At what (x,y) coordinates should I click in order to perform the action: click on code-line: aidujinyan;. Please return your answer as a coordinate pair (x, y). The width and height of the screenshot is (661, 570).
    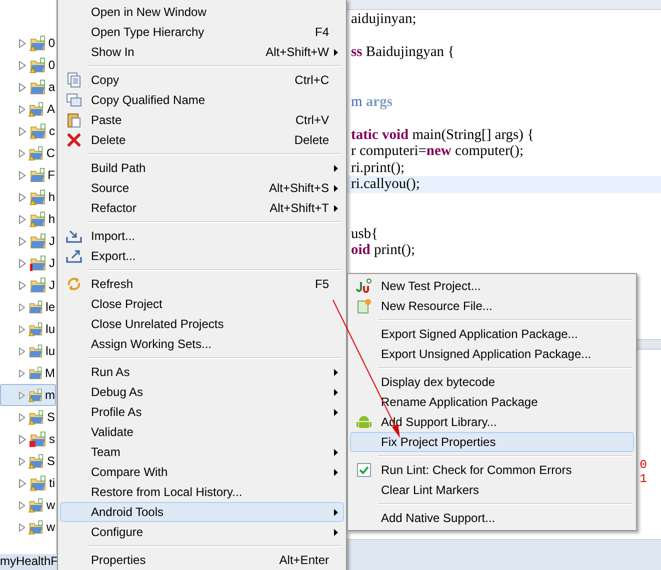
    Looking at the image, I should click on (384, 19).